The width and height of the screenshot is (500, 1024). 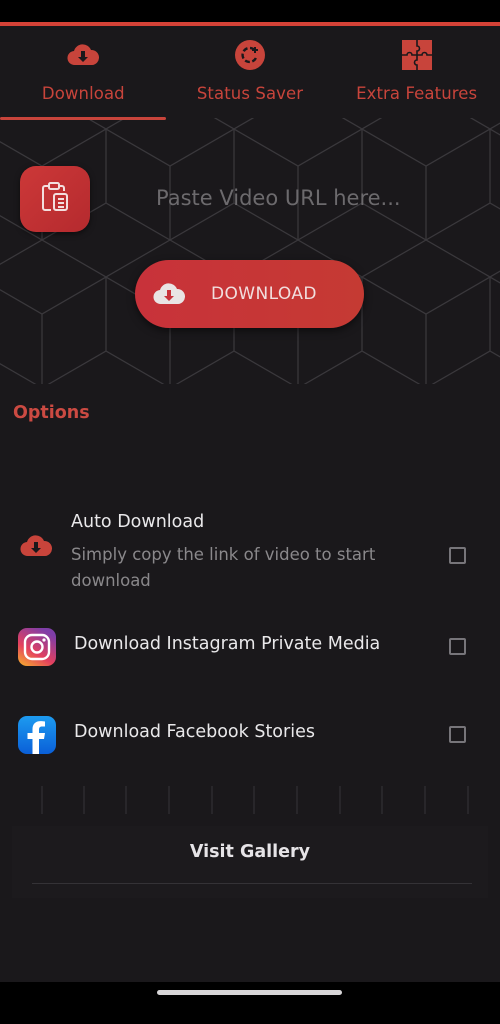 What do you see at coordinates (138, 522) in the screenshot?
I see `option-title: Auto Download` at bounding box center [138, 522].